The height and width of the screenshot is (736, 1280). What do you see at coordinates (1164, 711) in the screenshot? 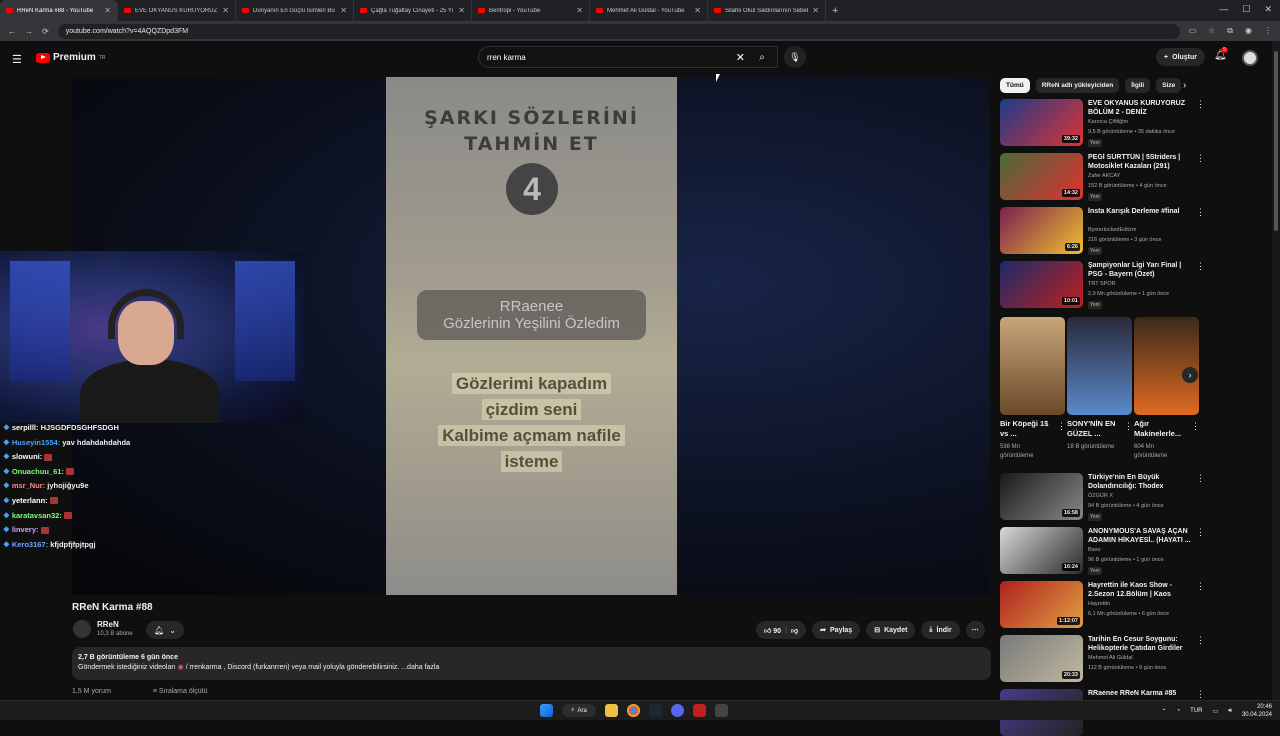
I see `tray-arrow-icon: ⌃` at bounding box center [1164, 711].